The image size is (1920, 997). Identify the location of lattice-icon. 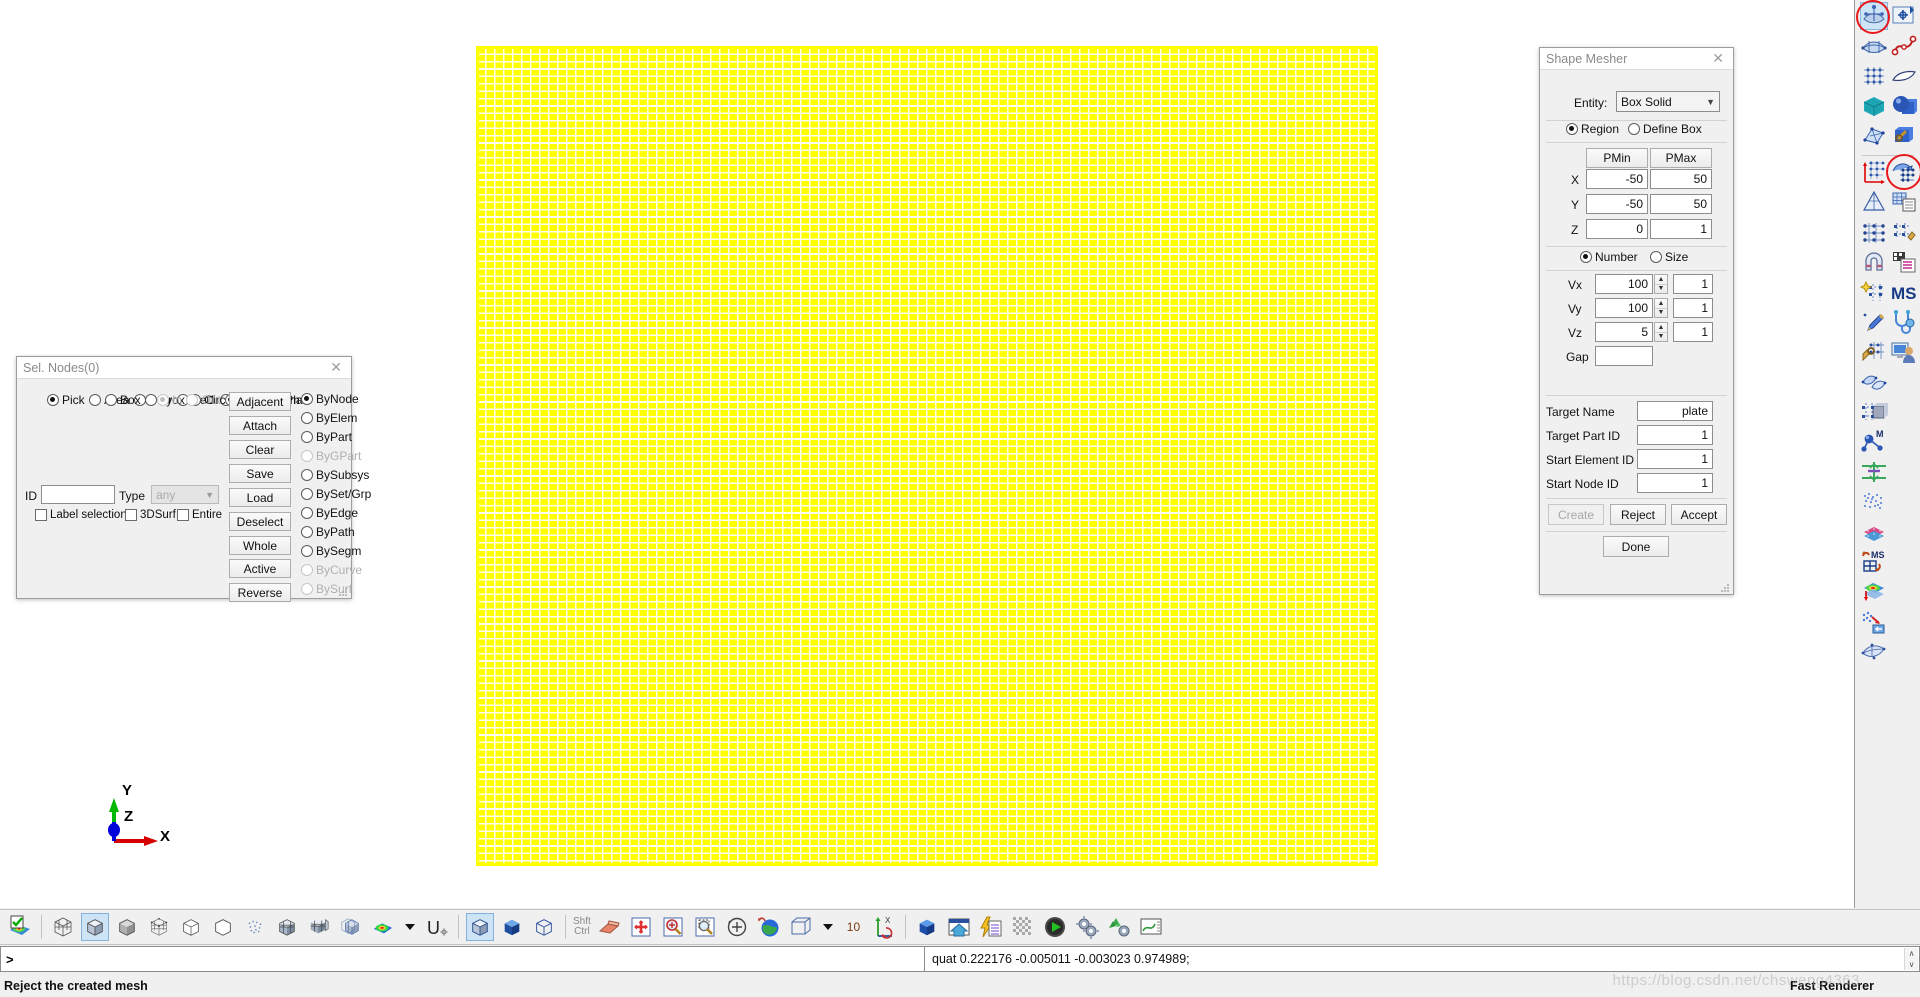
(1874, 232).